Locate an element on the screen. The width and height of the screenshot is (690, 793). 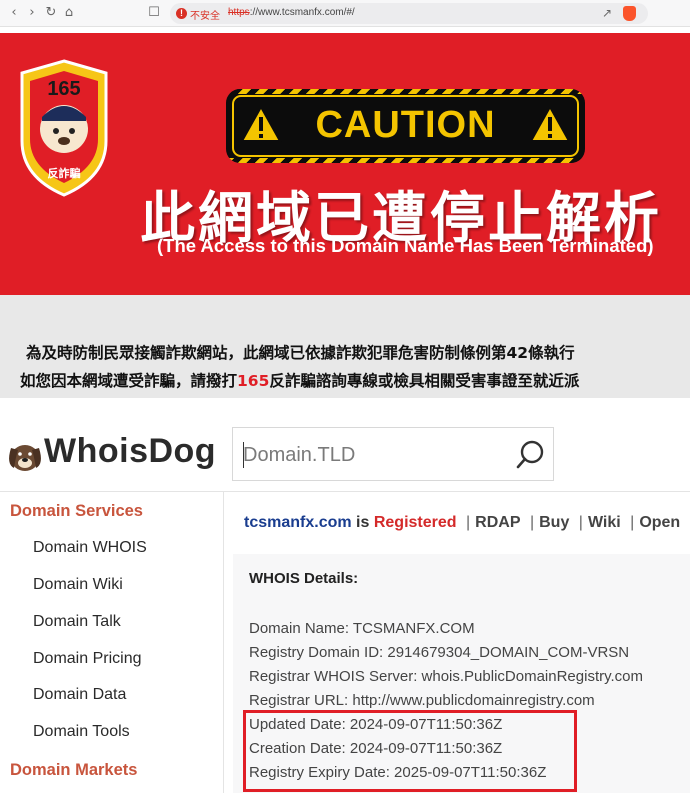
buy-link: Buy is located at coordinates (554, 522).